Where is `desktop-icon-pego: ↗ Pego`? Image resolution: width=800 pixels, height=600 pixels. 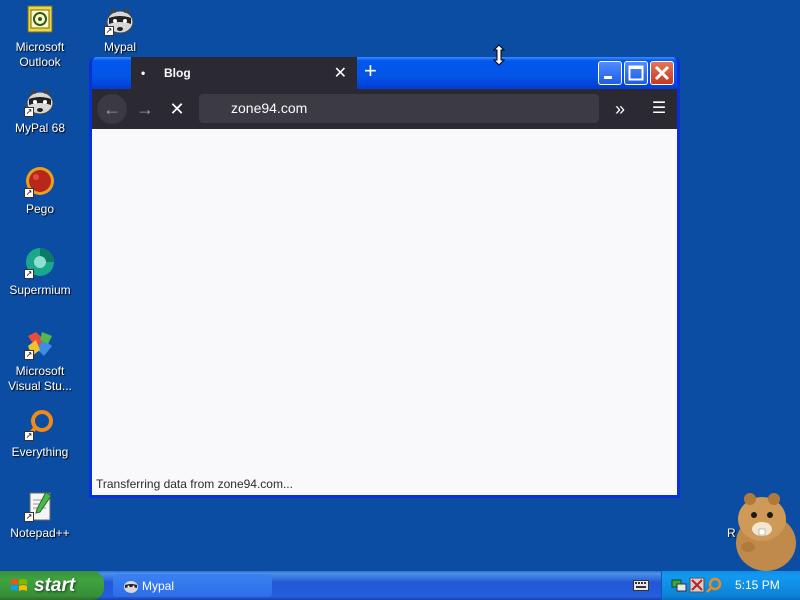
desktop-icon-pego: ↗ Pego is located at coordinates (40, 191).